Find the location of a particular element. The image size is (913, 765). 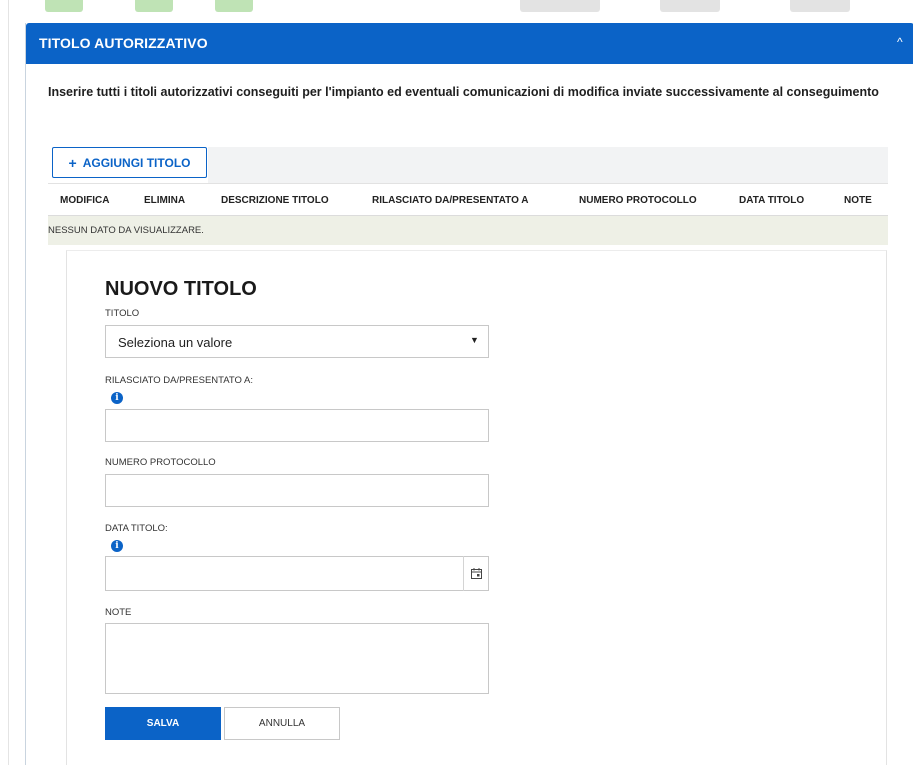

column-header-elimina: ELIMINA is located at coordinates (164, 200).